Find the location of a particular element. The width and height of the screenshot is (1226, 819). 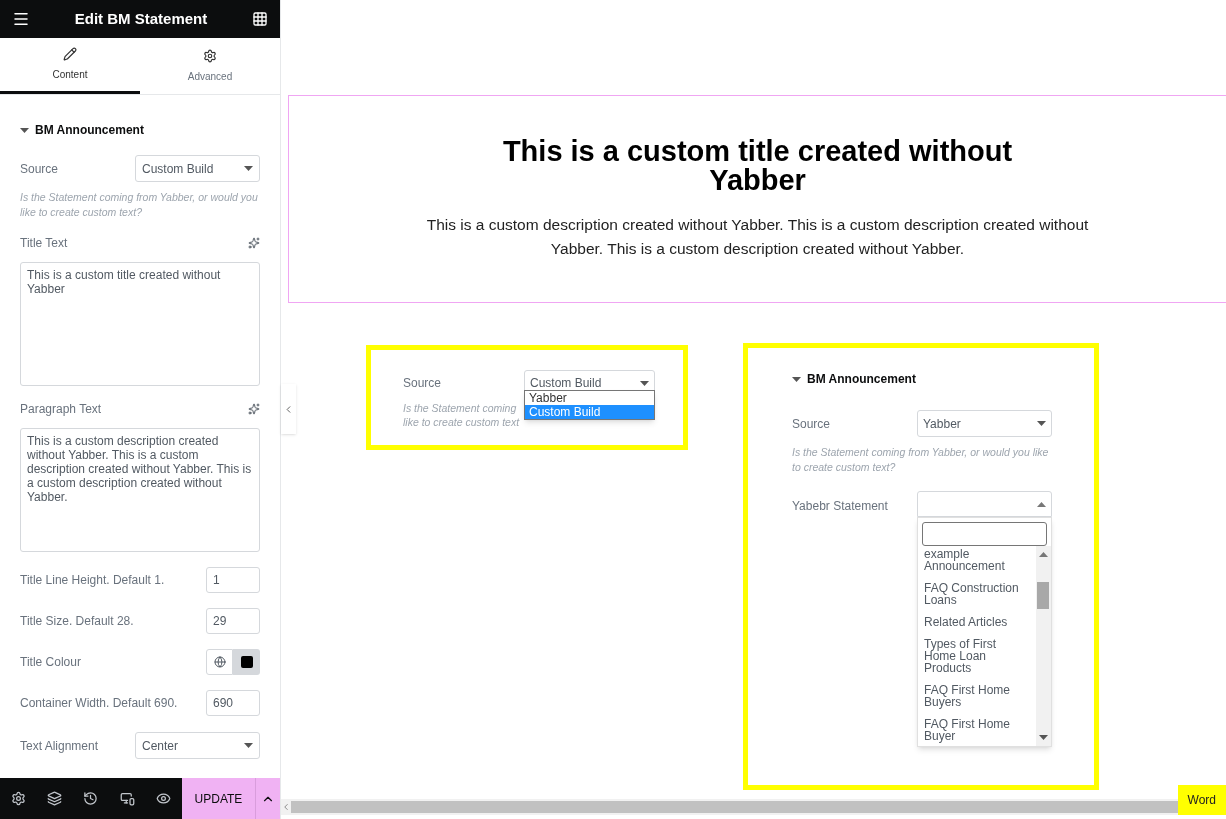

field-label: Paragraph Text is located at coordinates (61, 409).